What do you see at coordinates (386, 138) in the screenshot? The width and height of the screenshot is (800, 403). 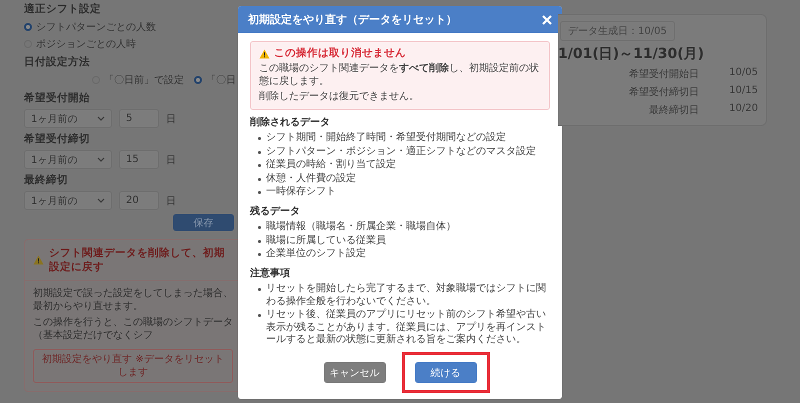 I see `list-item: シフト期間・開始終了時間・希望受付期間などの設定` at bounding box center [386, 138].